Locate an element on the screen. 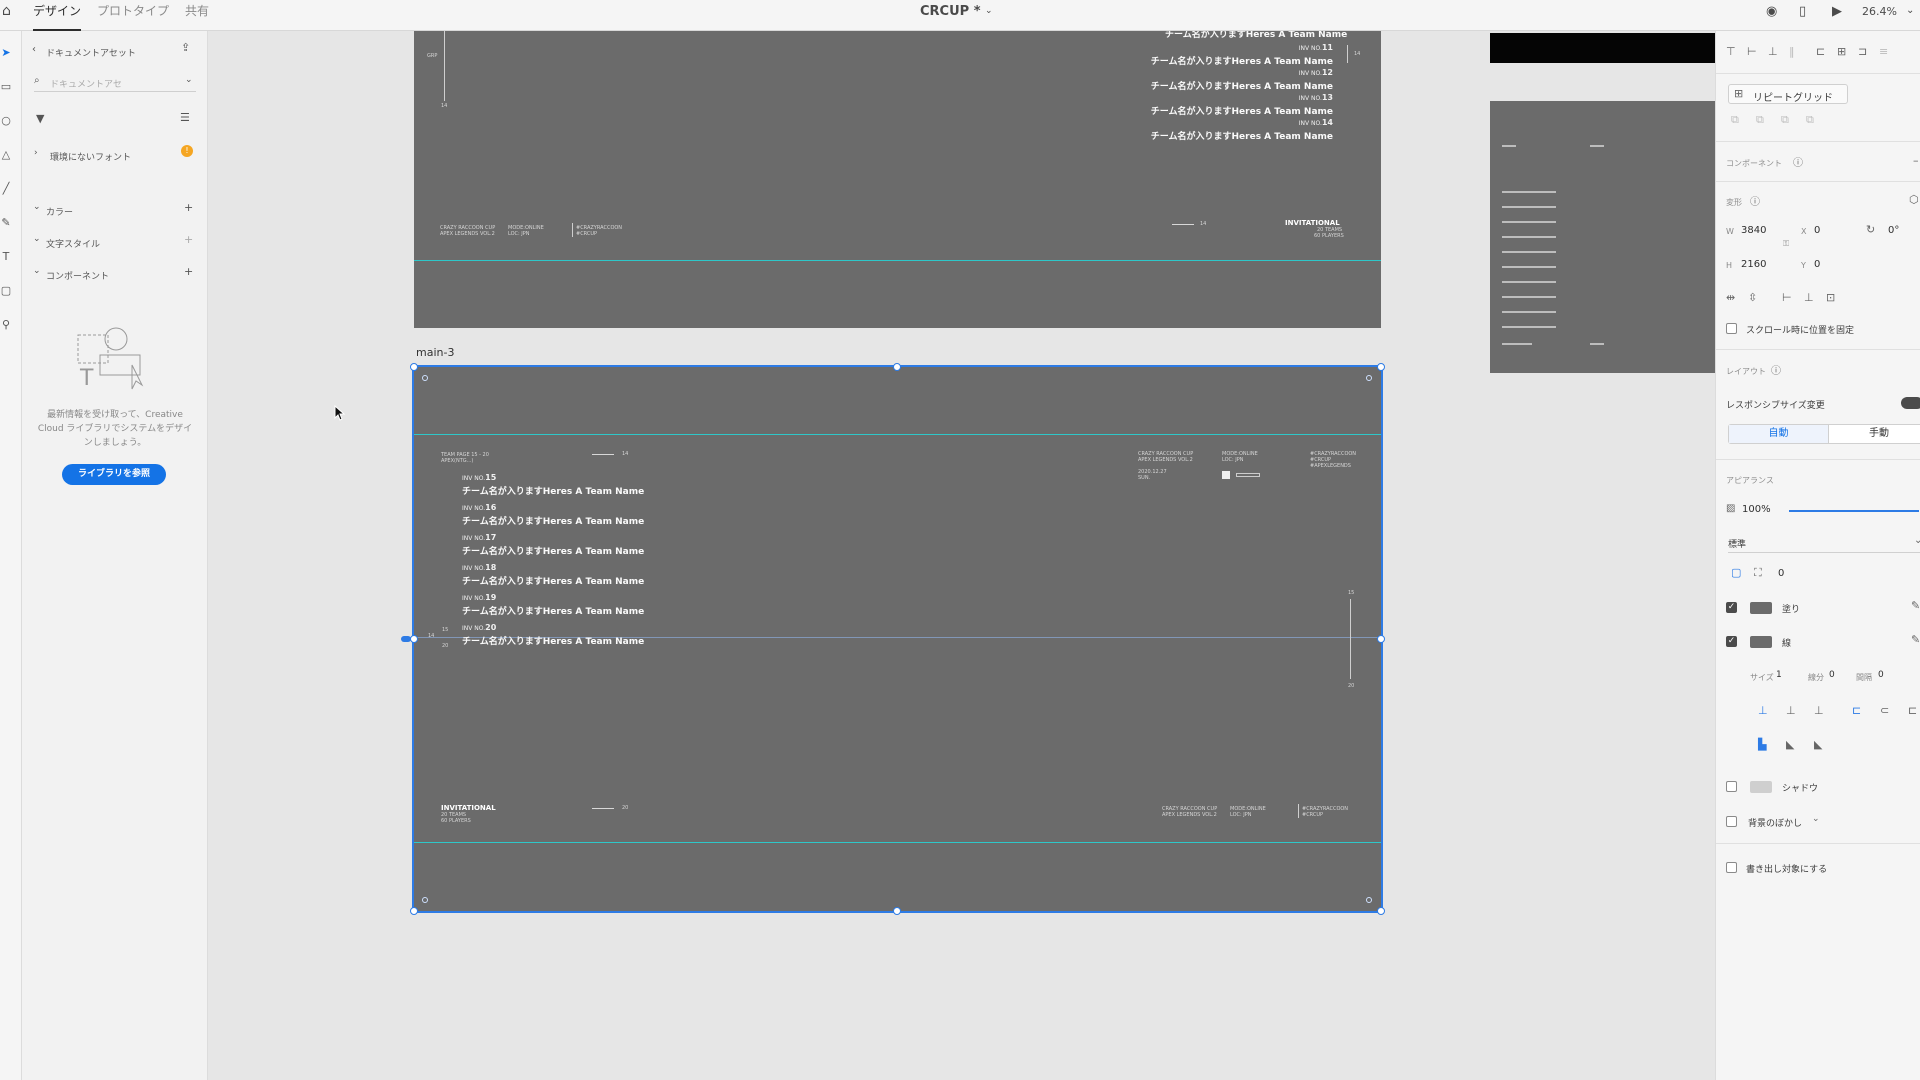  gap-field: 0 is located at coordinates (1881, 675).